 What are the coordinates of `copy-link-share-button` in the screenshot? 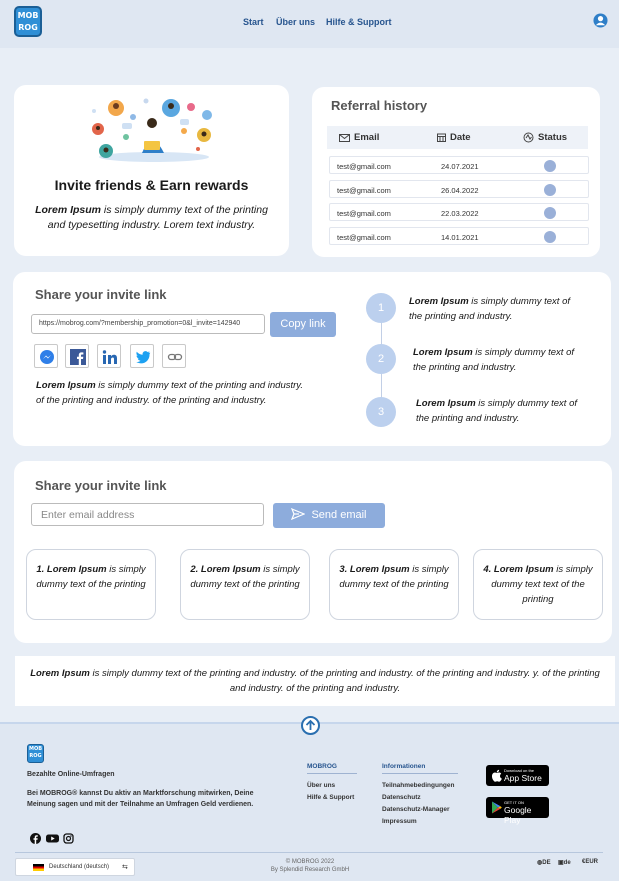 It's located at (174, 356).